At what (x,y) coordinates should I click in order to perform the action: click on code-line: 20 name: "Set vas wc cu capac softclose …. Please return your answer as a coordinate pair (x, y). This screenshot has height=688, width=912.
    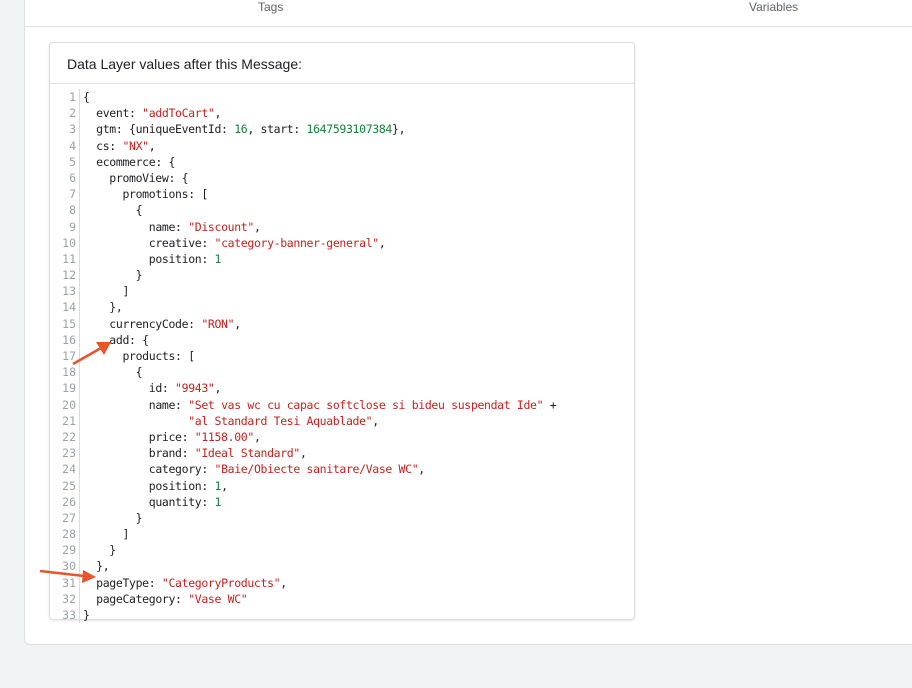
    Looking at the image, I should click on (345, 404).